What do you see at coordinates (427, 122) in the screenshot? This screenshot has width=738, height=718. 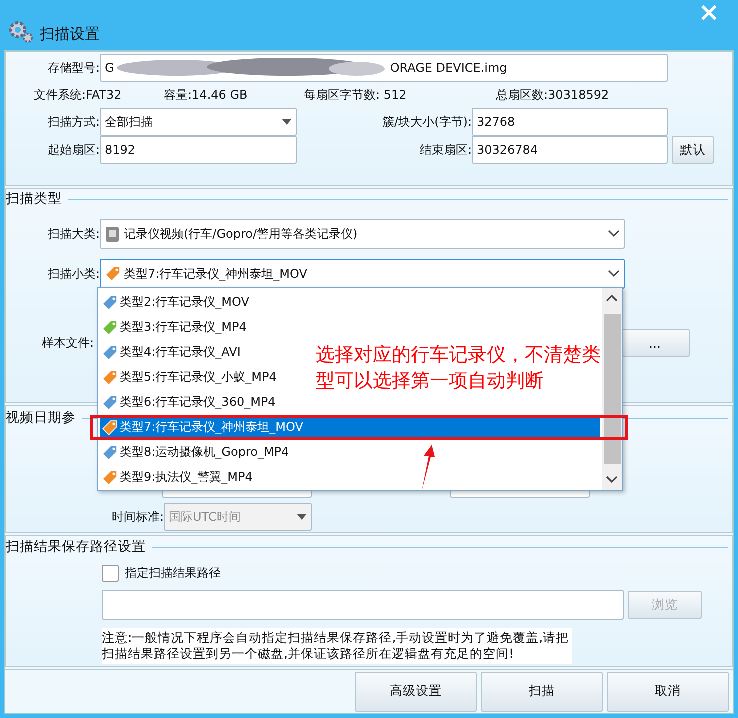 I see `field-label: 簇/块大小(字节):` at bounding box center [427, 122].